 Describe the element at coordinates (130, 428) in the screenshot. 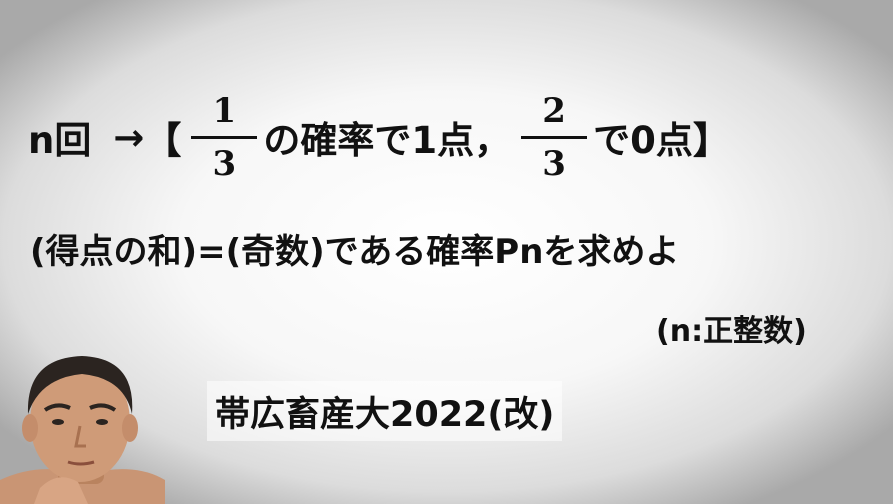

I see `right-ear` at that location.